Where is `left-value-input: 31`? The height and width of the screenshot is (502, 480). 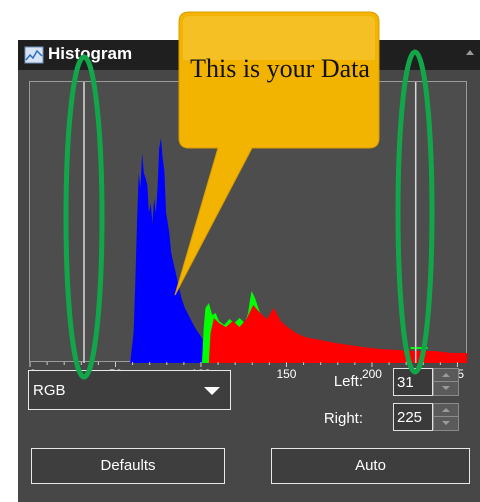 left-value-input: 31 is located at coordinates (413, 382).